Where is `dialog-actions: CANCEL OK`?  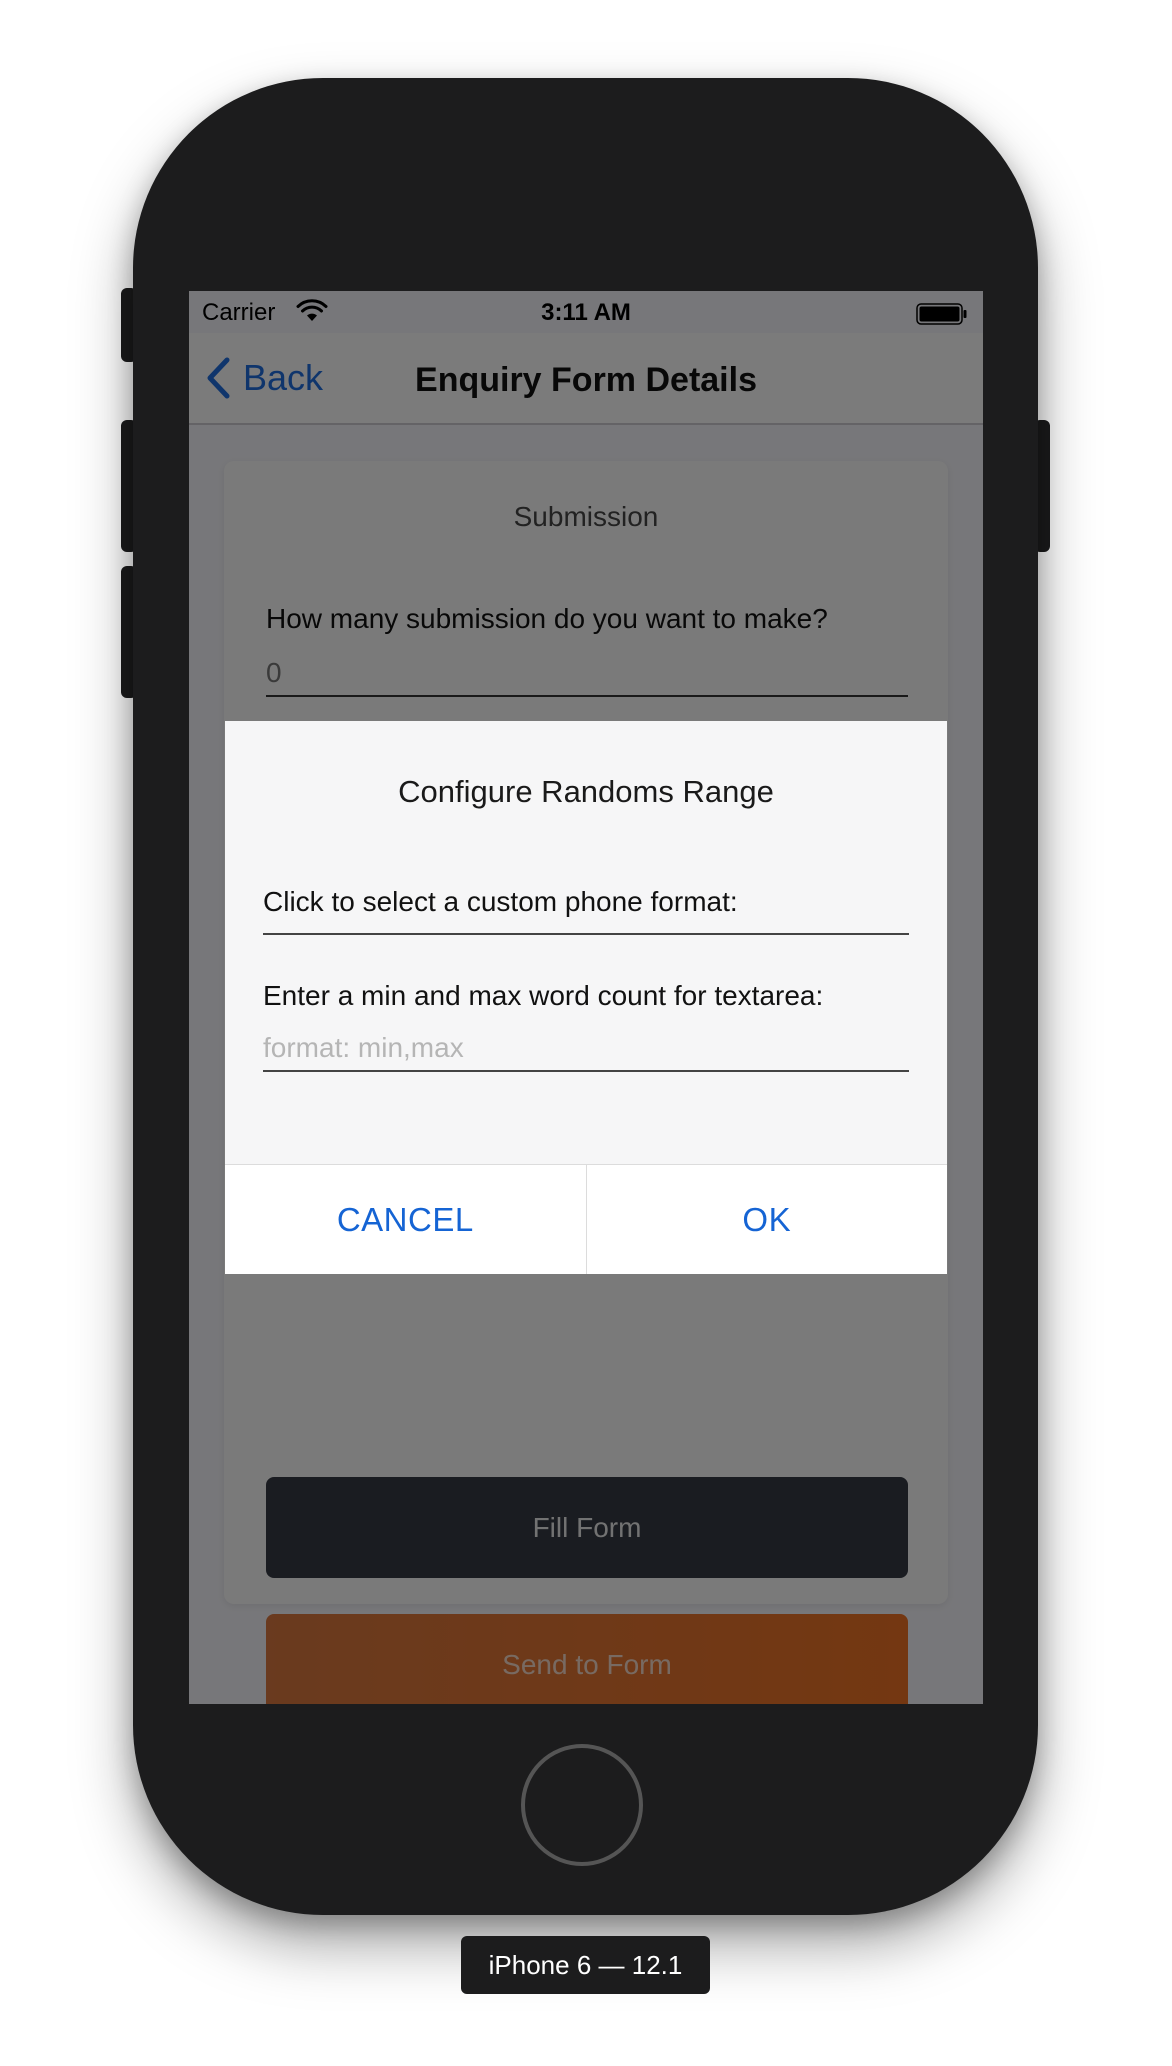 dialog-actions: CANCEL OK is located at coordinates (586, 1219).